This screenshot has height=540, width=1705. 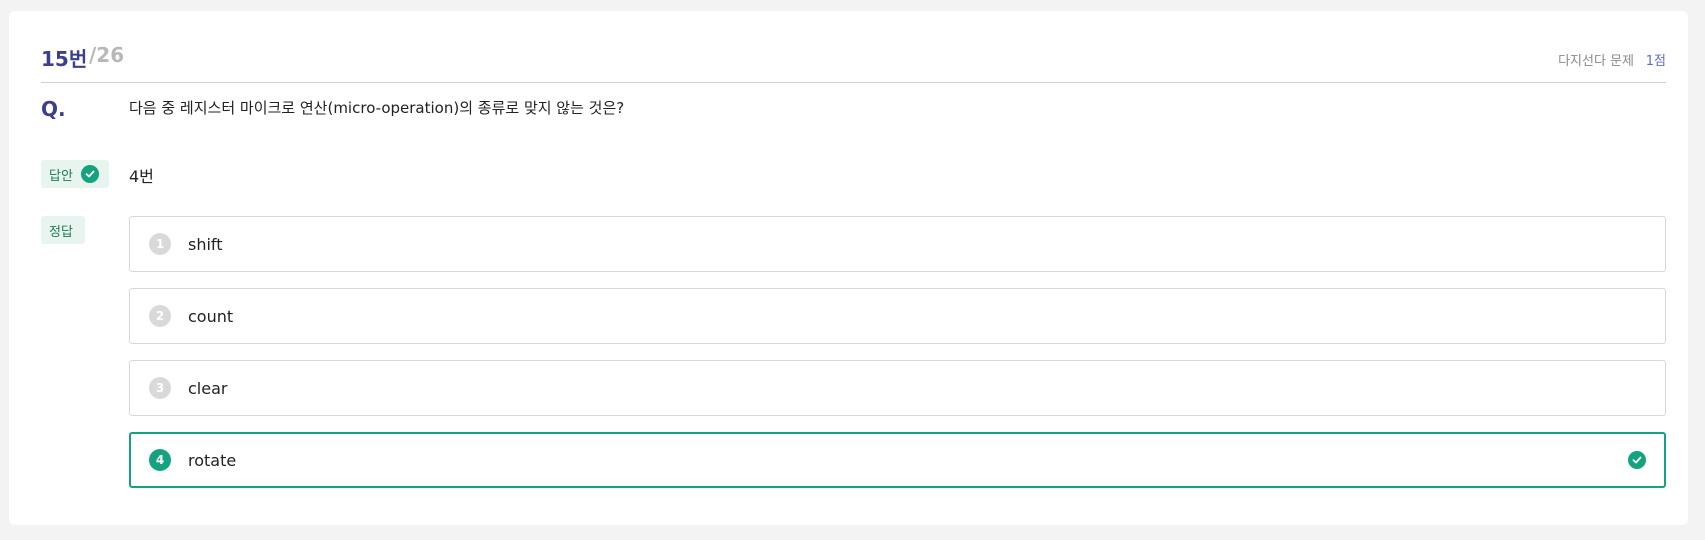 I want to click on question-score: 1점, so click(x=1655, y=61).